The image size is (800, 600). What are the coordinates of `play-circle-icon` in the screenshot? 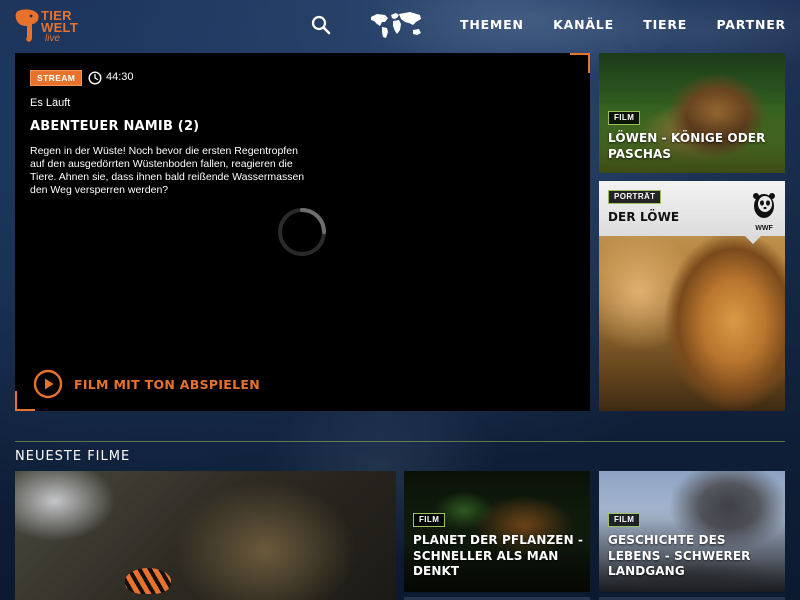 It's located at (48, 384).